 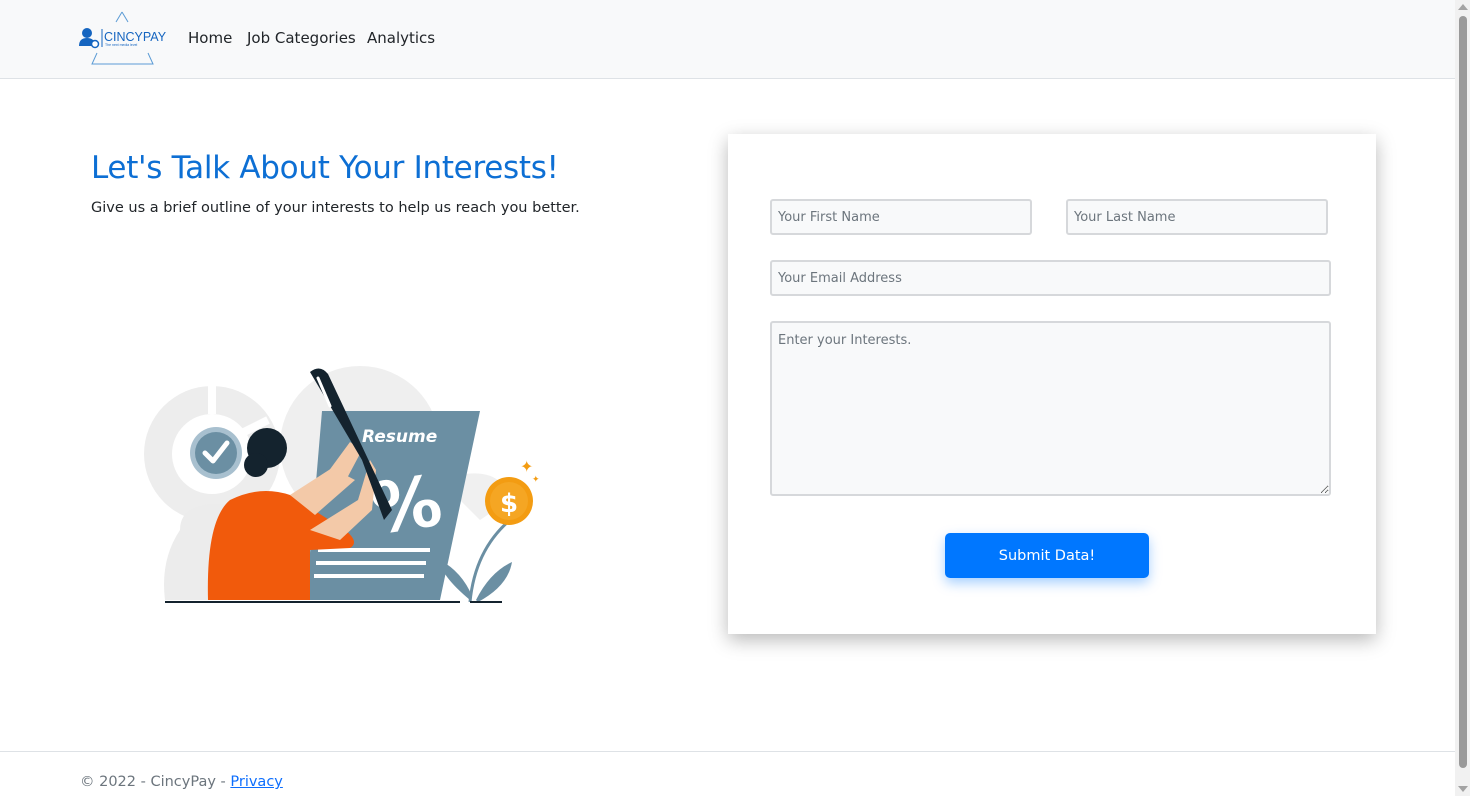 What do you see at coordinates (901, 217) in the screenshot?
I see `first-name-input` at bounding box center [901, 217].